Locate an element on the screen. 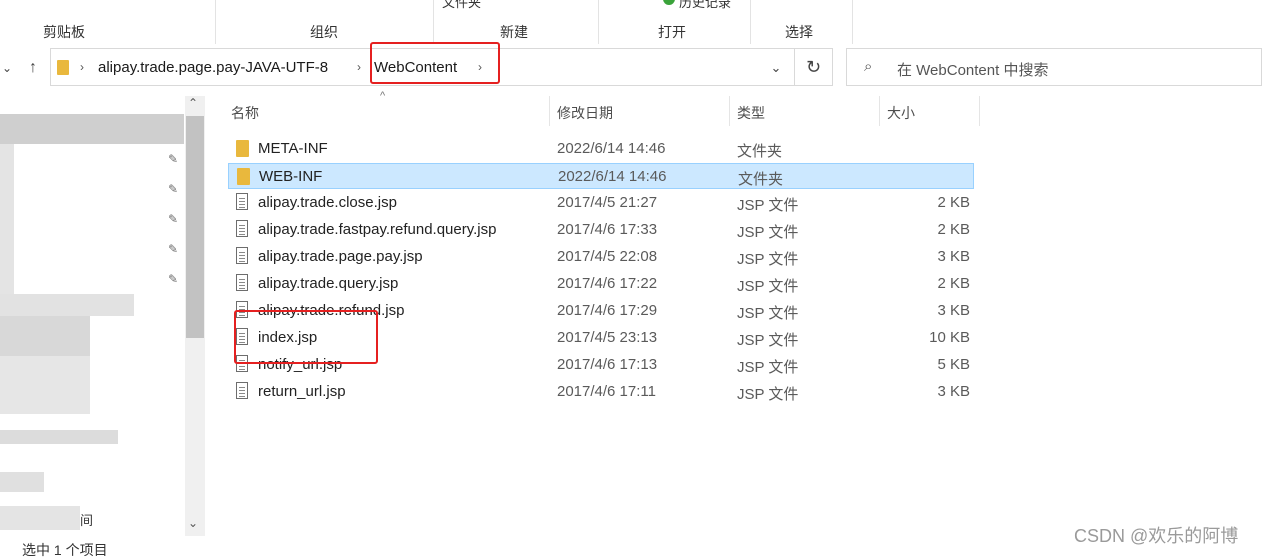  status-bar-text: 选中 1 个项目 is located at coordinates (65, 550).